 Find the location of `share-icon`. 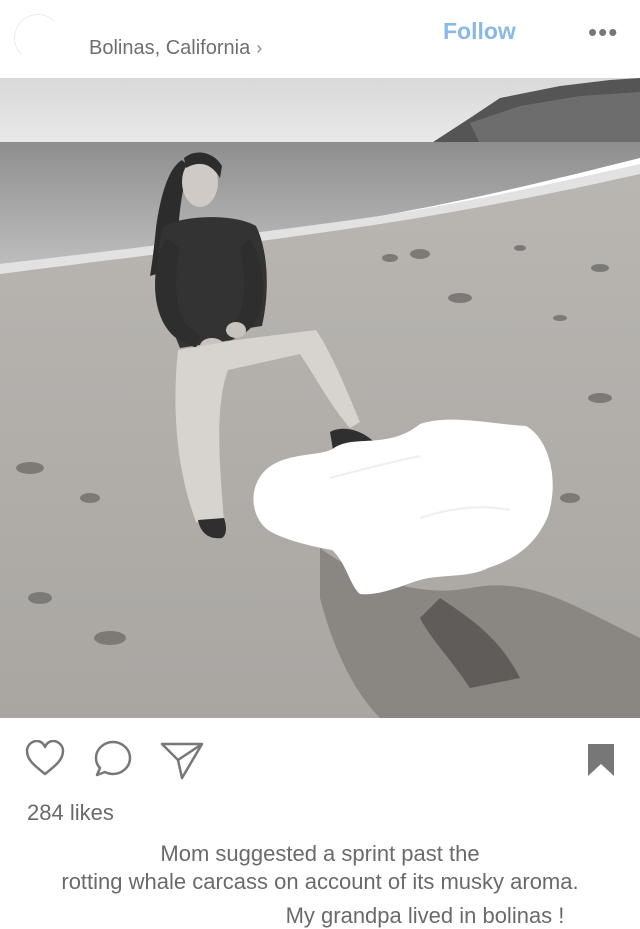

share-icon is located at coordinates (182, 762).